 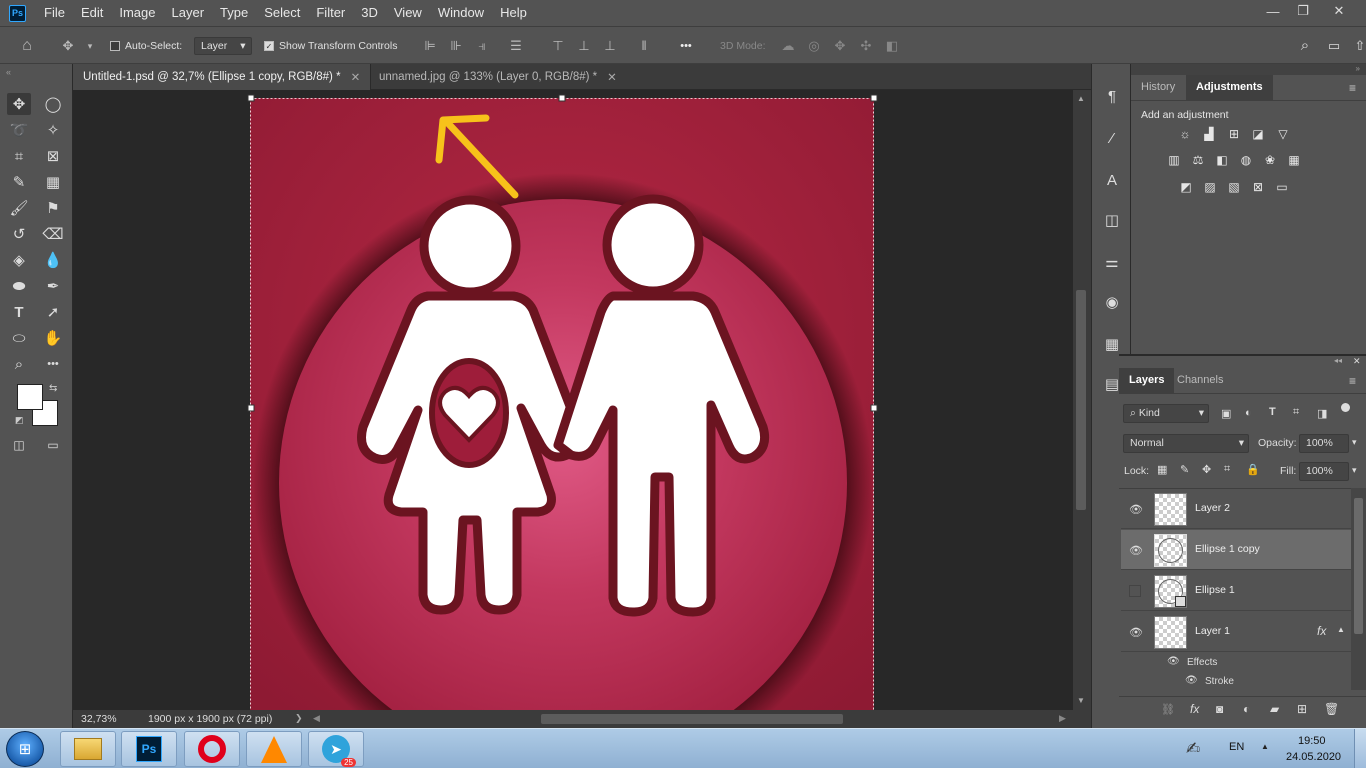 I want to click on panel-collapse-bar: », so click(x=1248, y=69).